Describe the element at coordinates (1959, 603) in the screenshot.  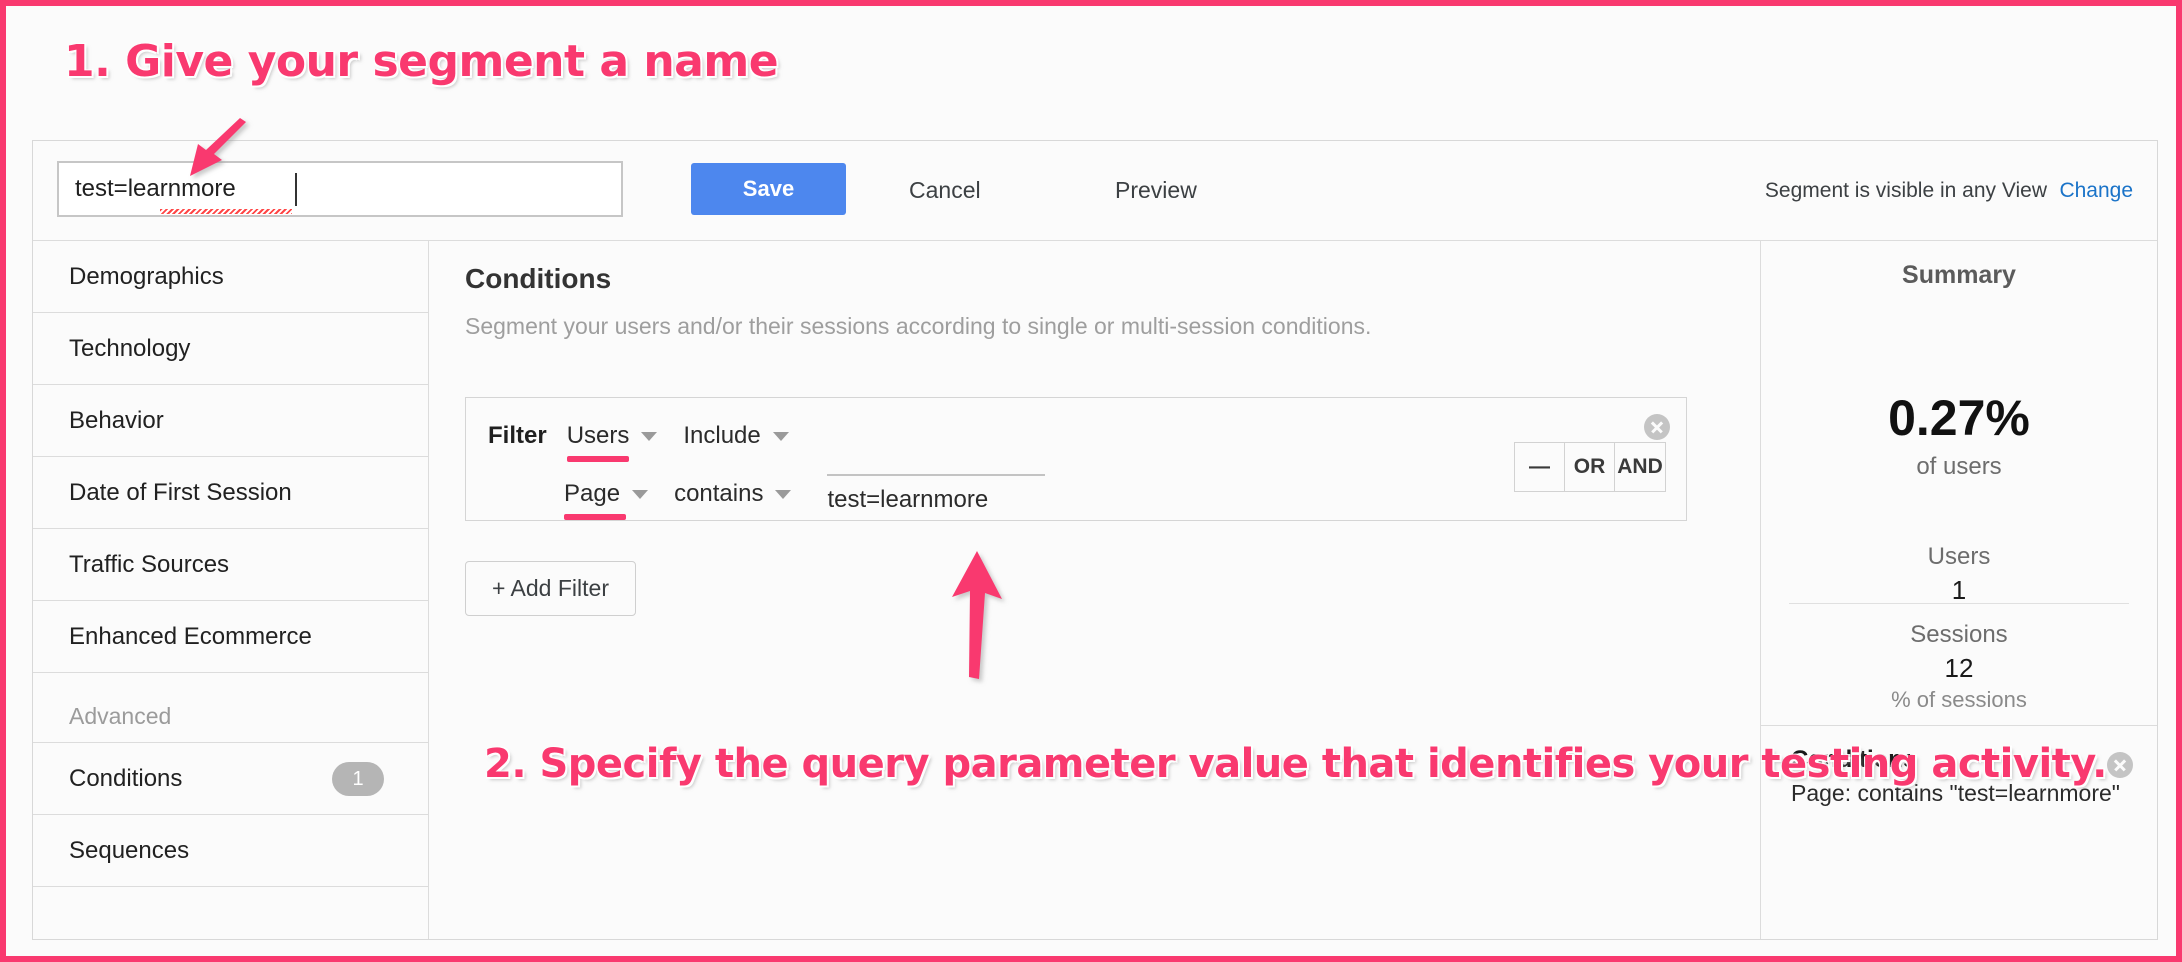
I see `summary-divider` at that location.